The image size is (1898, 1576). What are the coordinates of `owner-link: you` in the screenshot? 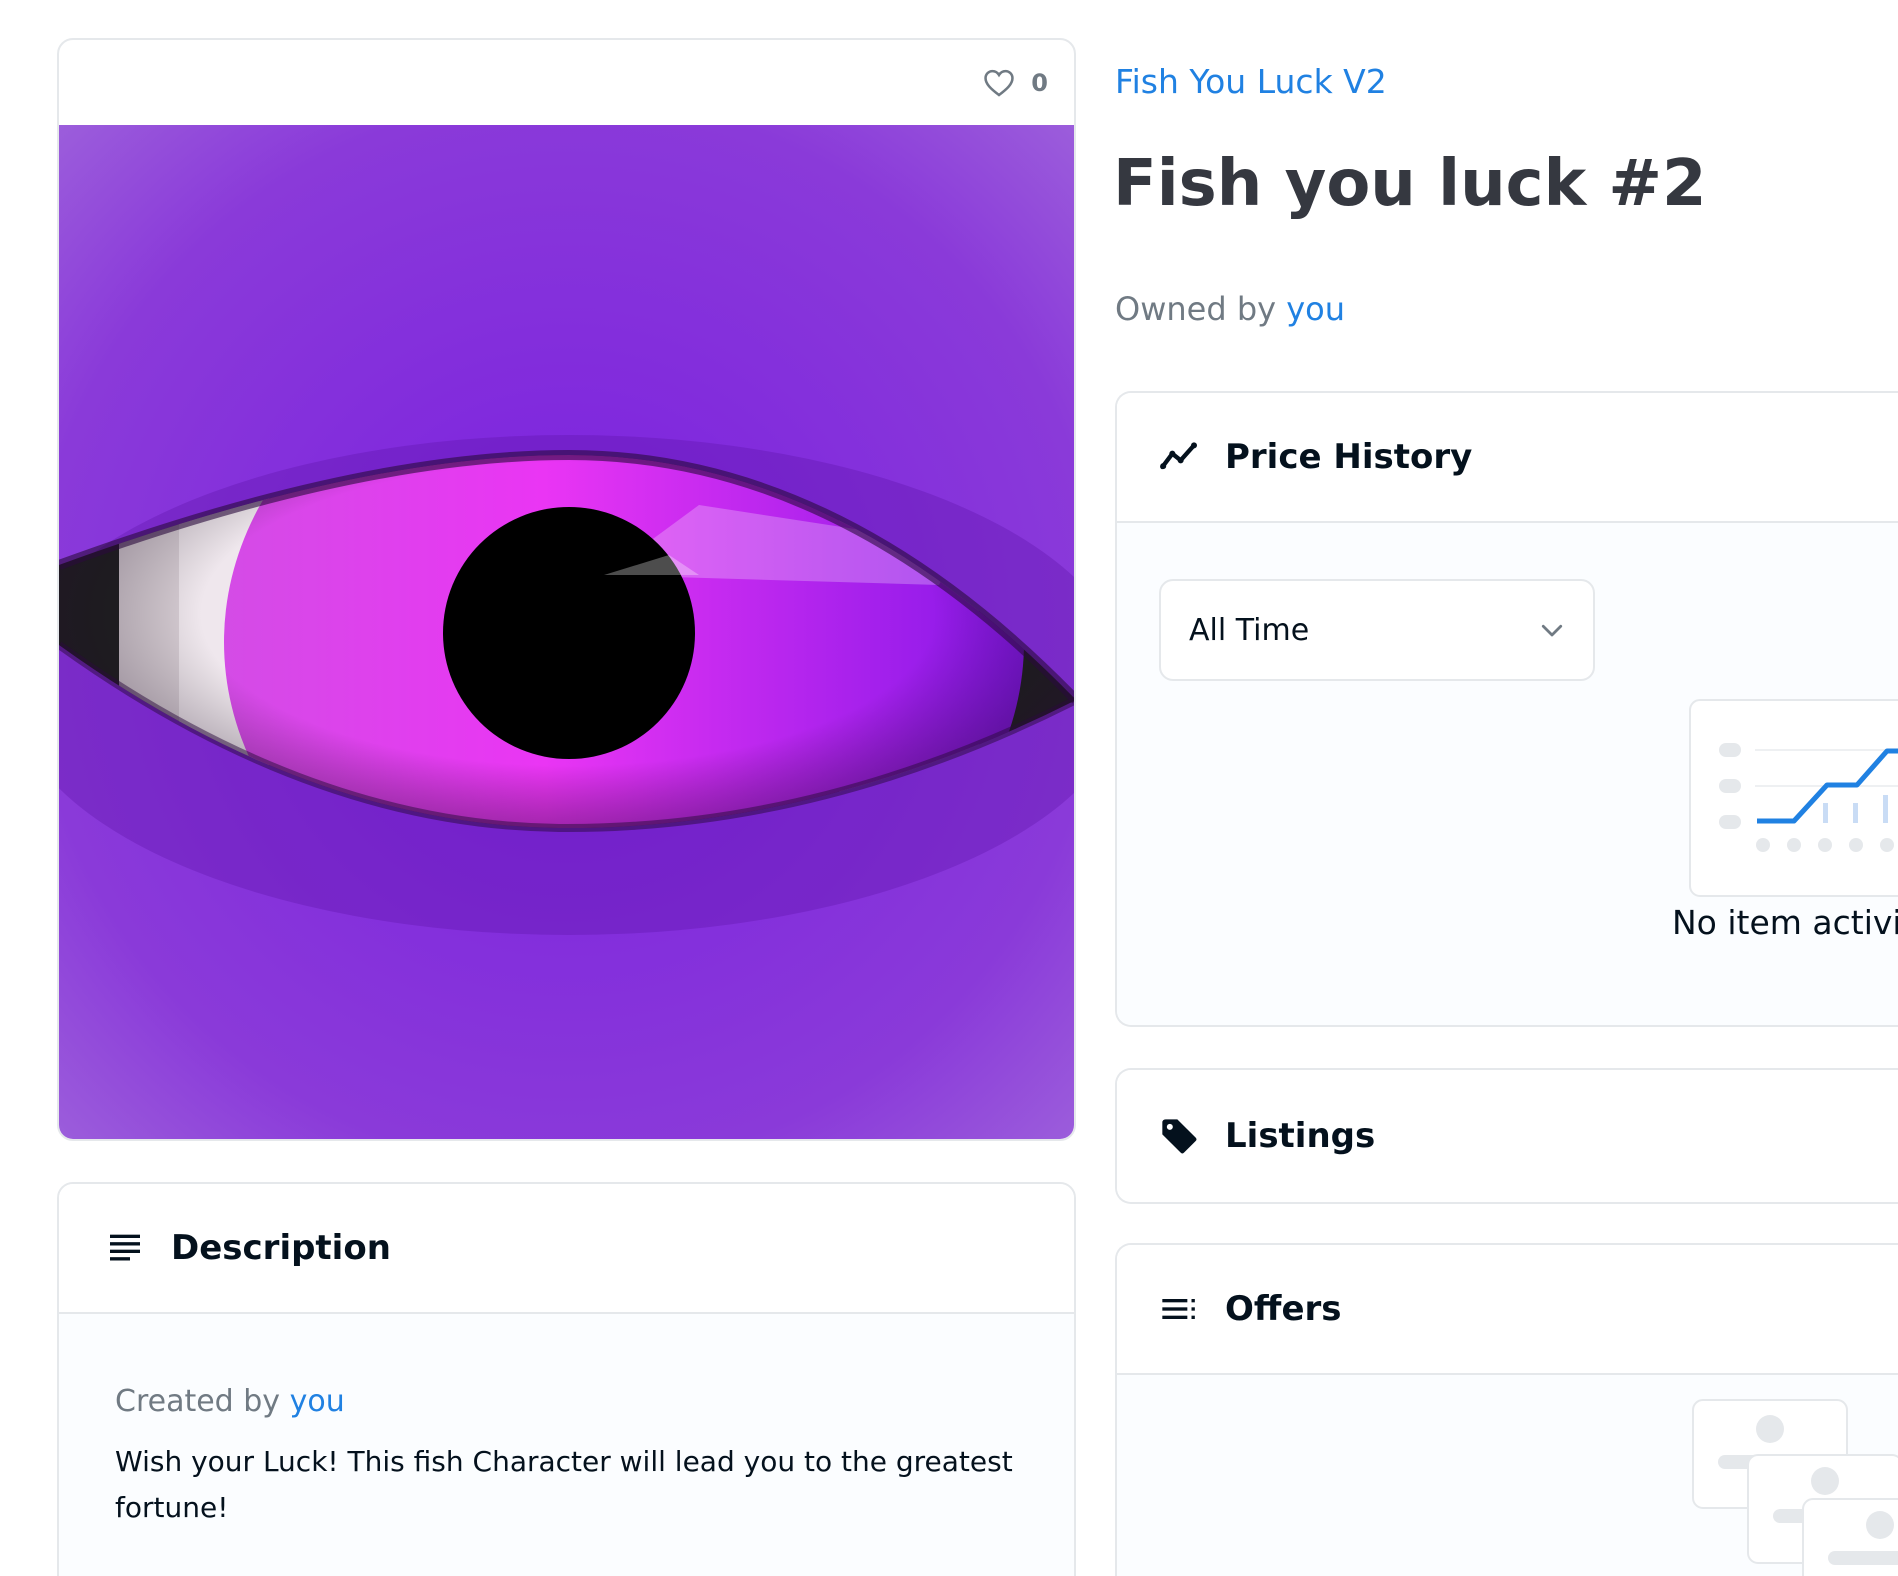 It's located at (1315, 309).